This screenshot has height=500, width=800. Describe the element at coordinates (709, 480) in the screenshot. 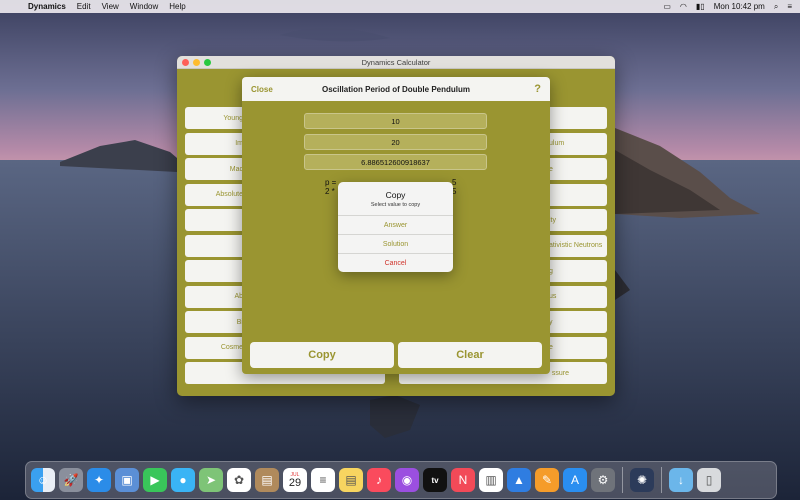

I see `trash-icon: ▯` at that location.